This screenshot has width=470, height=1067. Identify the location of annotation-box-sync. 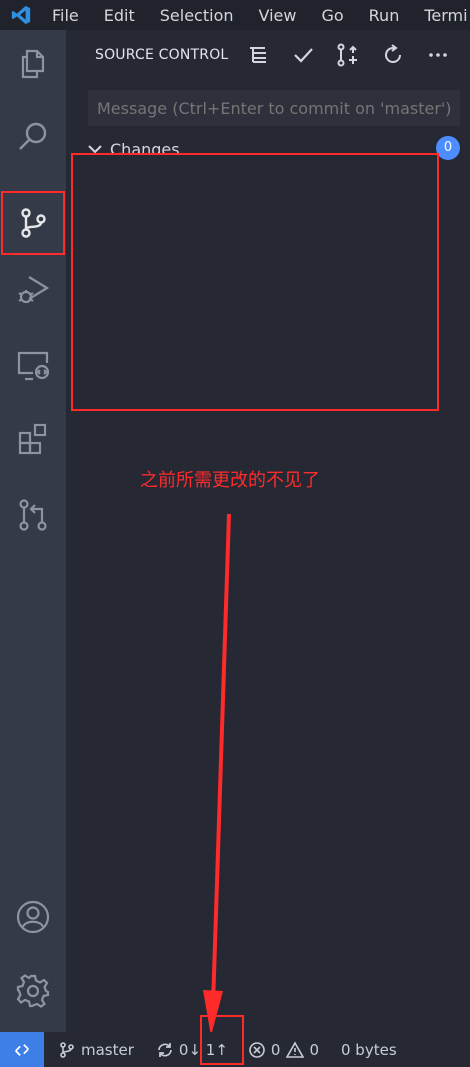
(222, 1040).